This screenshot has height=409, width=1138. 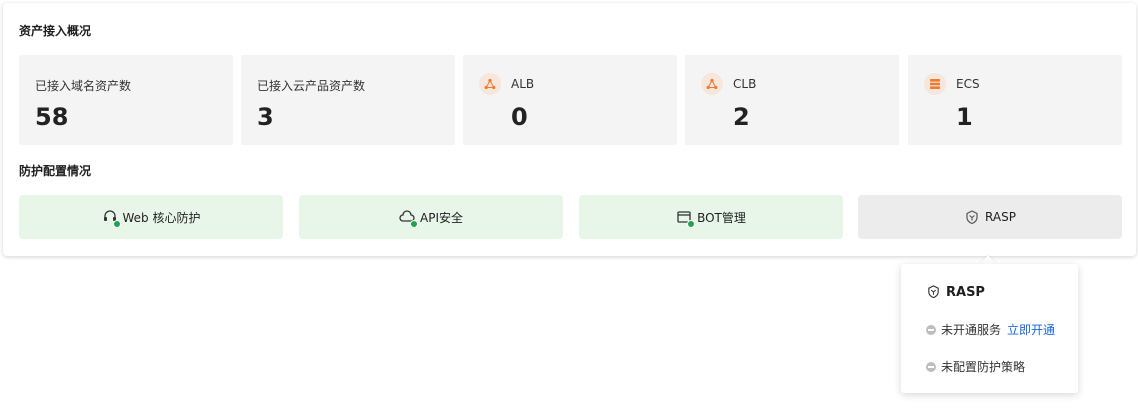 I want to click on headset-shield-icon, so click(x=111, y=218).